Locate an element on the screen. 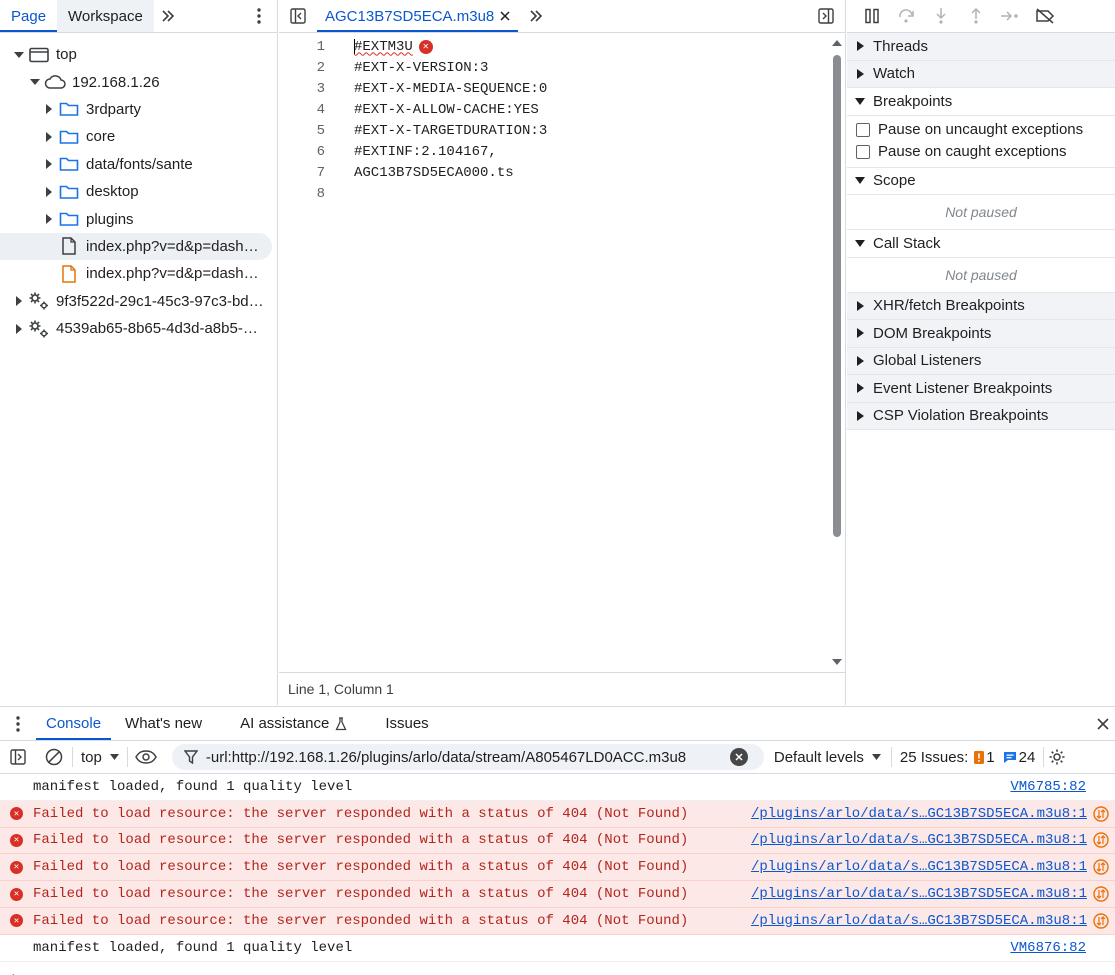 This screenshot has width=1115, height=975. drawer-menu-kebab-icon is located at coordinates (18, 723).